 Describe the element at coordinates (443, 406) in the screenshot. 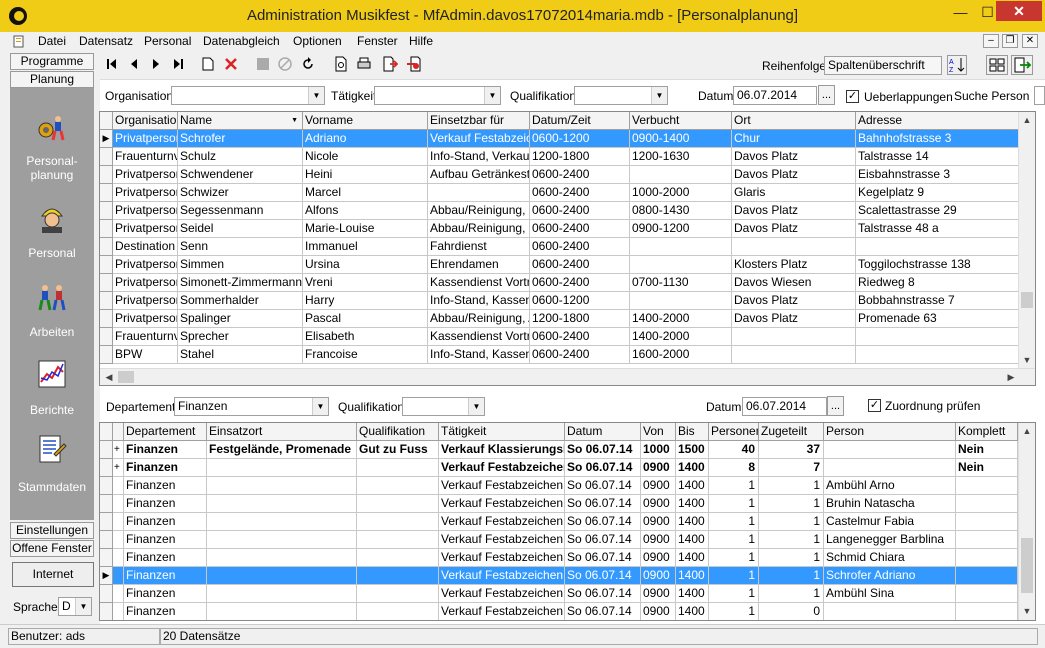

I see `lower-qualifikation-select: ▼` at that location.